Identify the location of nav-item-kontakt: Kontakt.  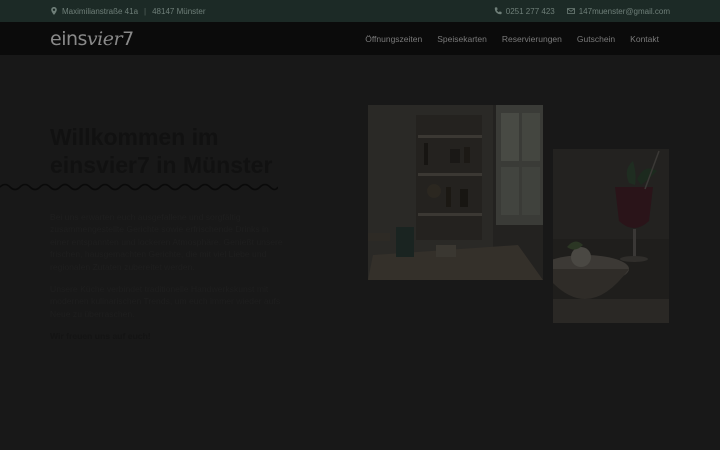
(644, 39).